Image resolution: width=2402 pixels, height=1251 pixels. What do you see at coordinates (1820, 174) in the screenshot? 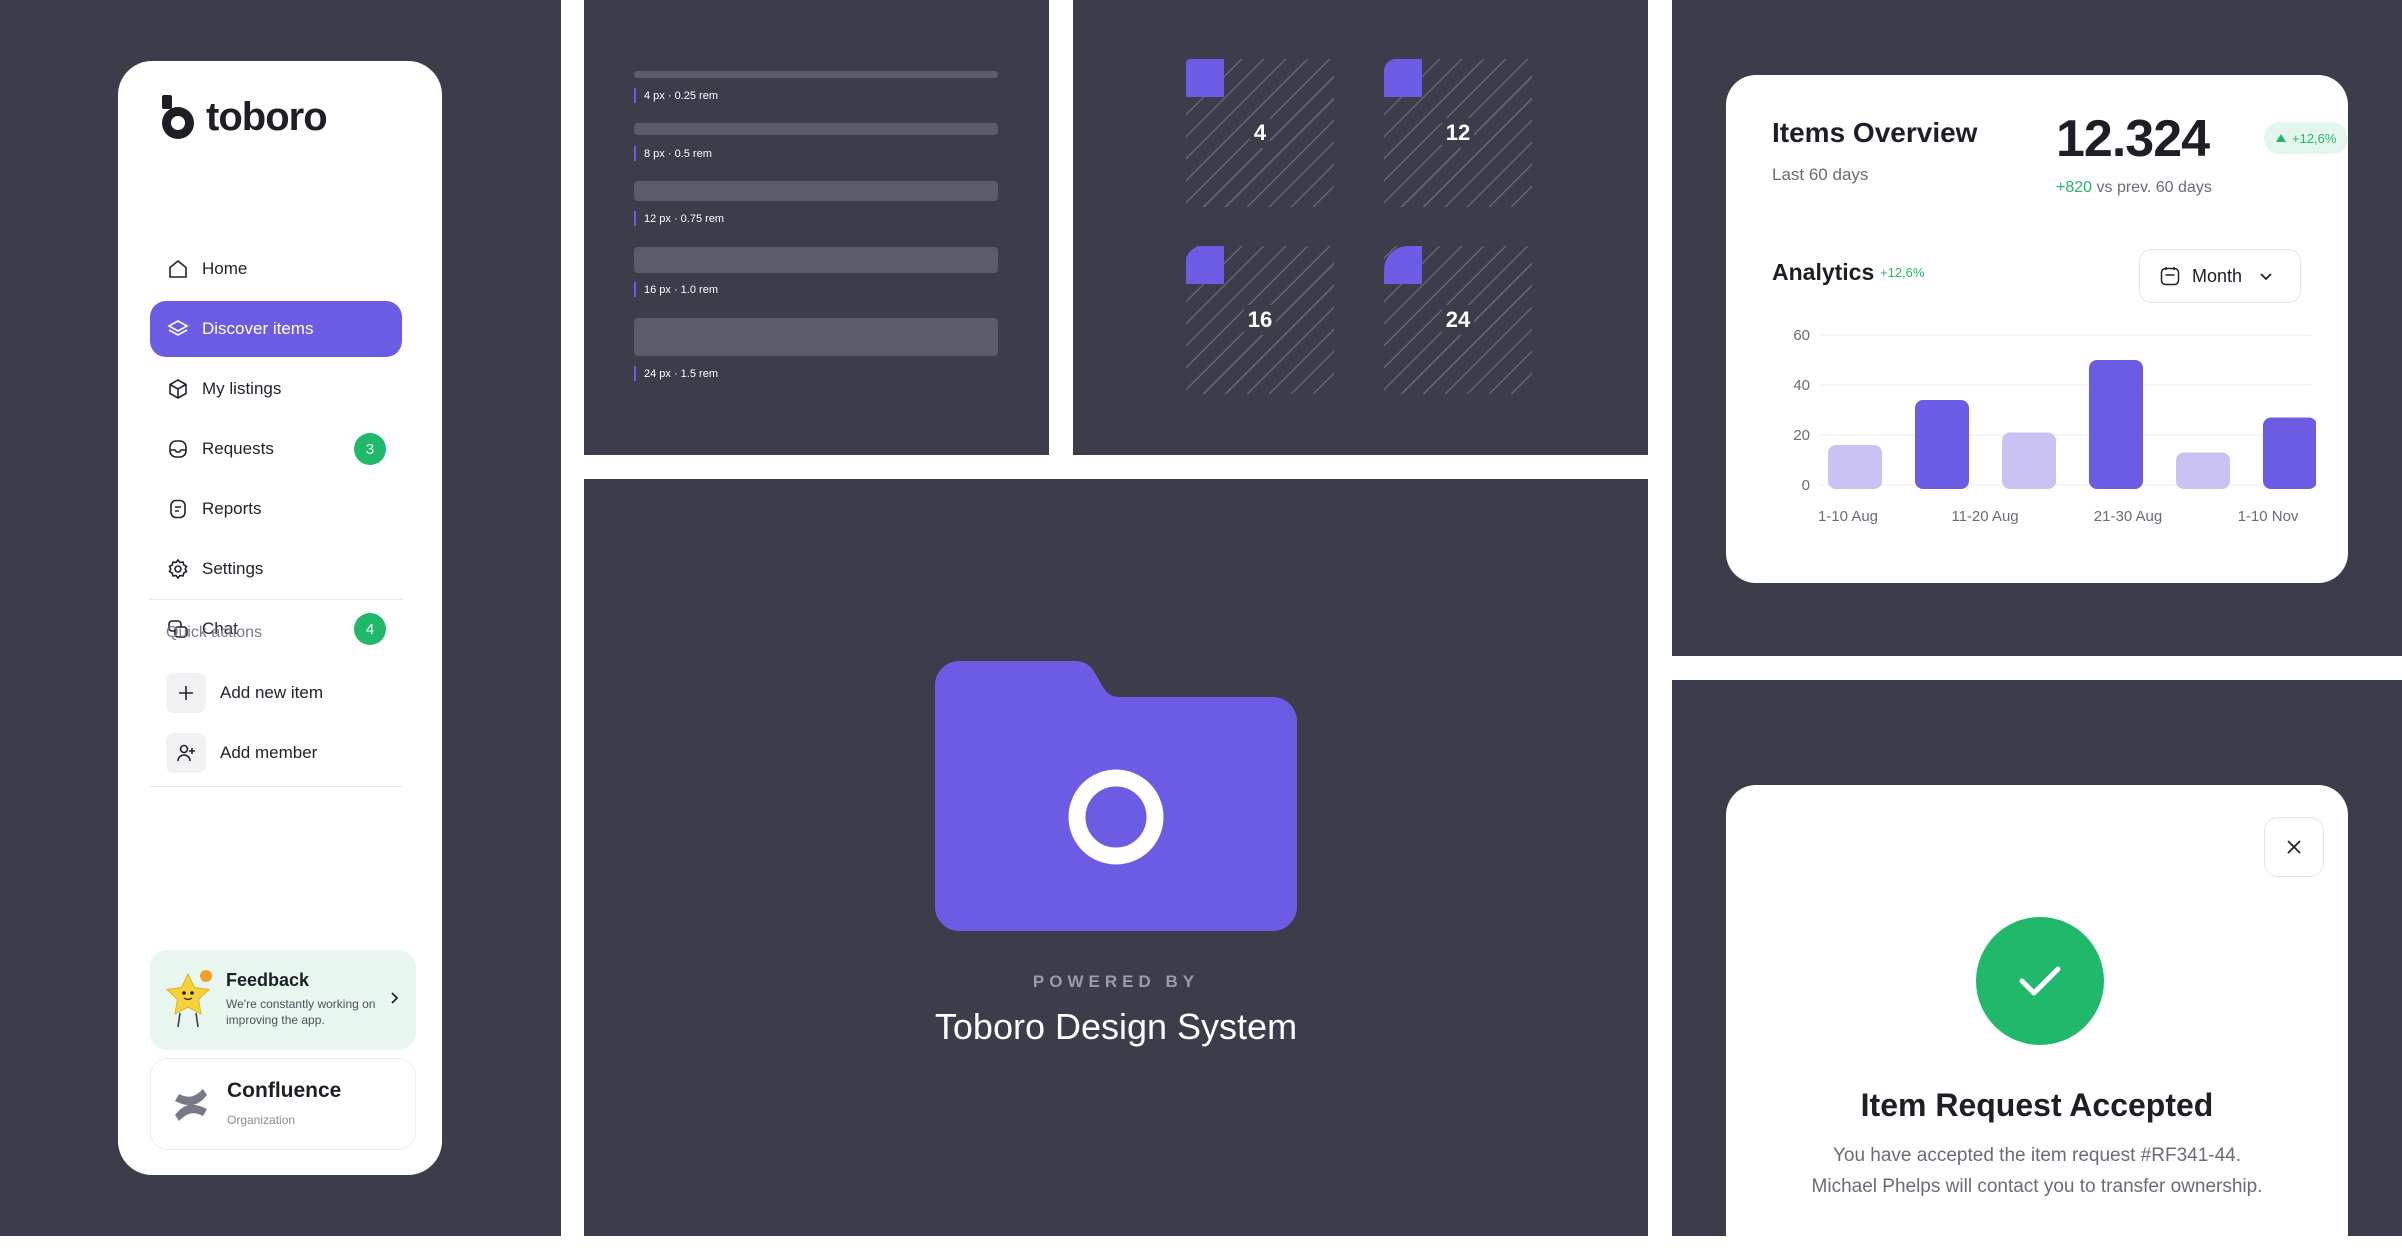
I see `overview-period: Last 60 days` at bounding box center [1820, 174].